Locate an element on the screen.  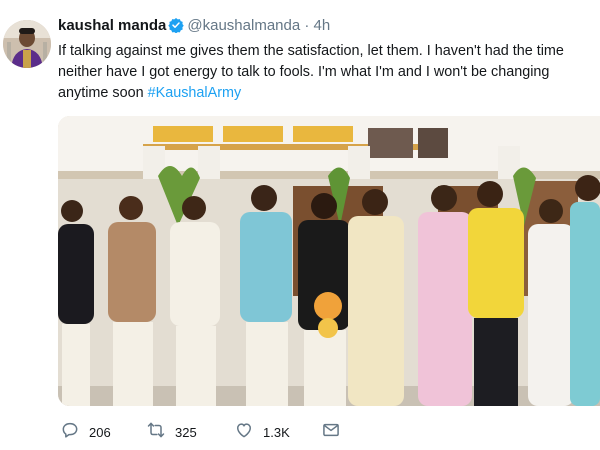
tweet-actions: 206 325 1.3K is located at coordinates (328, 432).